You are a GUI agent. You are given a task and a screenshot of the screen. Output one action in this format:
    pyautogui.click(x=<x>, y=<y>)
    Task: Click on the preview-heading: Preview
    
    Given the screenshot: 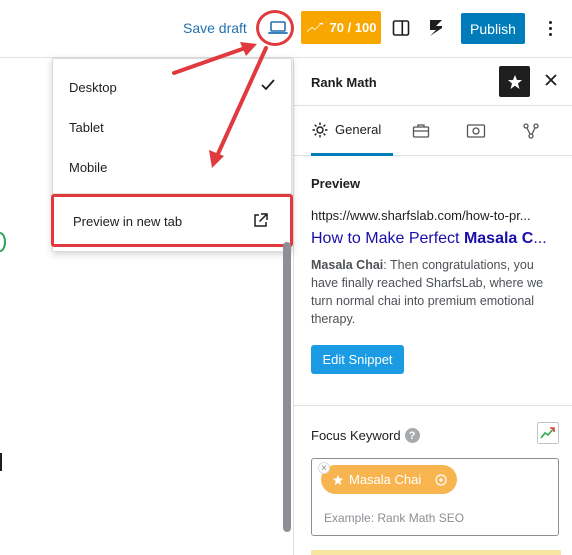 What is the action you would take?
    pyautogui.click(x=336, y=183)
    